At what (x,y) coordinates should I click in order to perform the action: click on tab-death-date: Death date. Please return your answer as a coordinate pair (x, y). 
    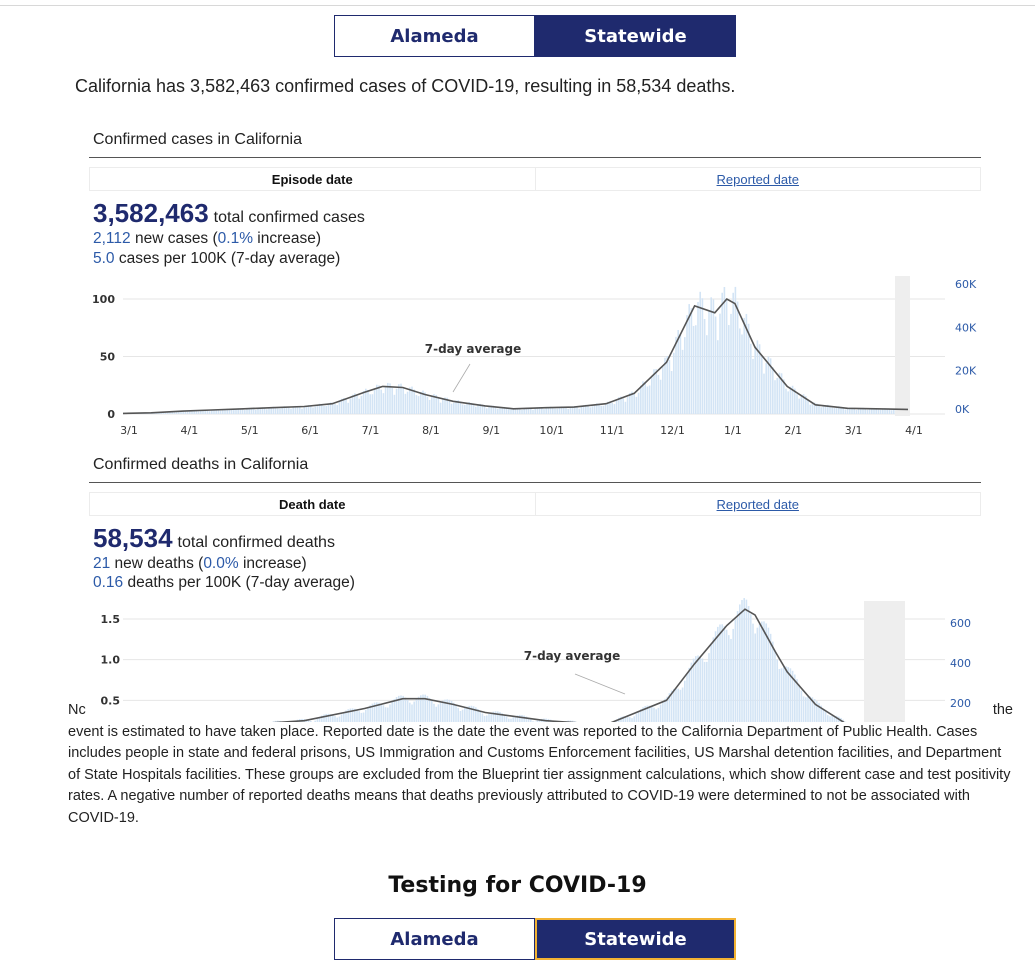
    Looking at the image, I should click on (313, 504).